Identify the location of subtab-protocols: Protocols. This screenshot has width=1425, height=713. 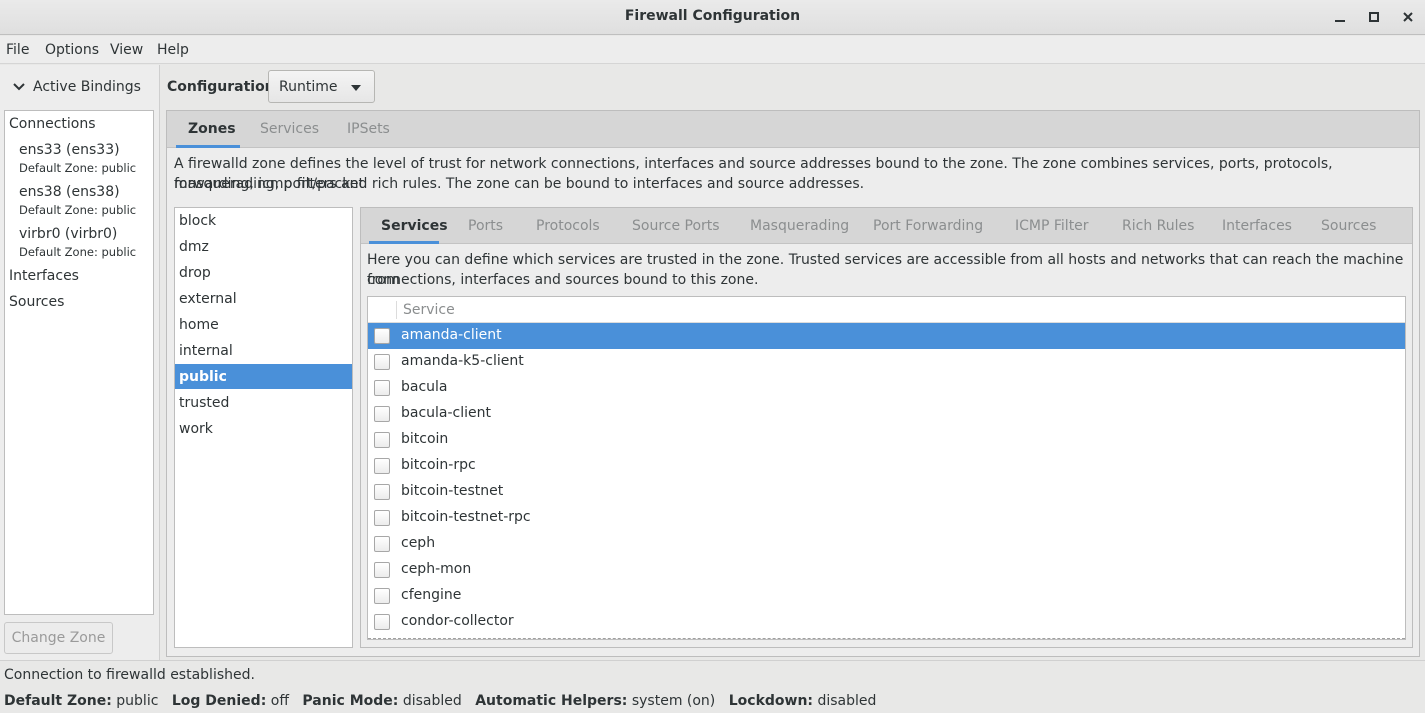
(568, 226).